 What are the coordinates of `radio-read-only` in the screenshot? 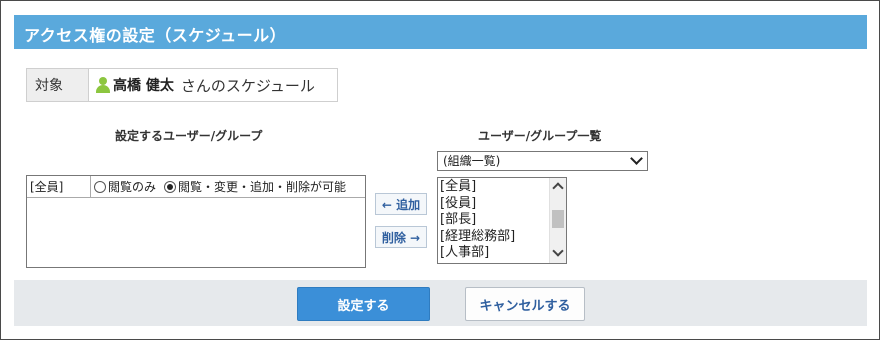 It's located at (100, 186).